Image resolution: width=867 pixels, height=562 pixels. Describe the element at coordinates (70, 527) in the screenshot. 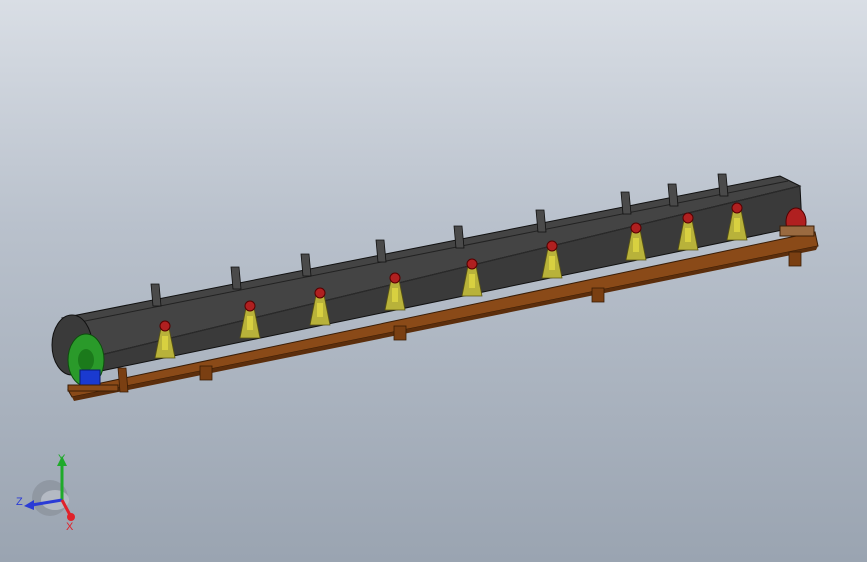

I see `x-axis-label: X` at that location.